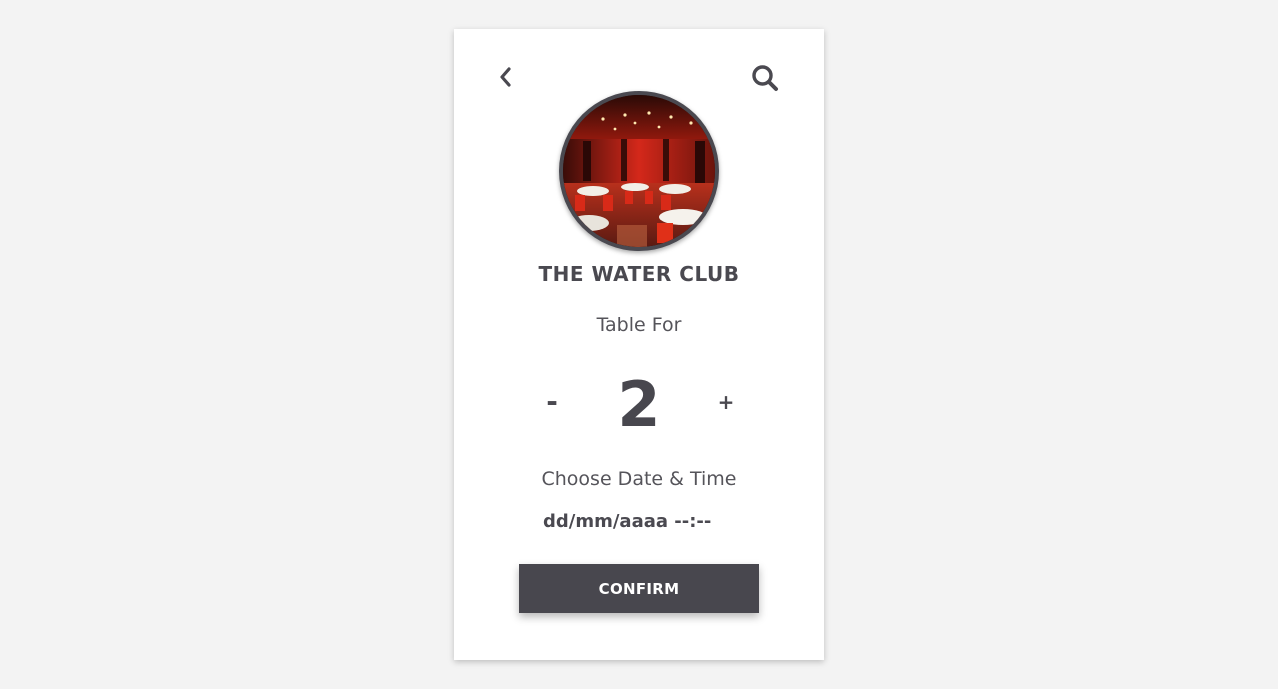 The image size is (1278, 689). I want to click on chevron-left-icon, so click(505, 77).